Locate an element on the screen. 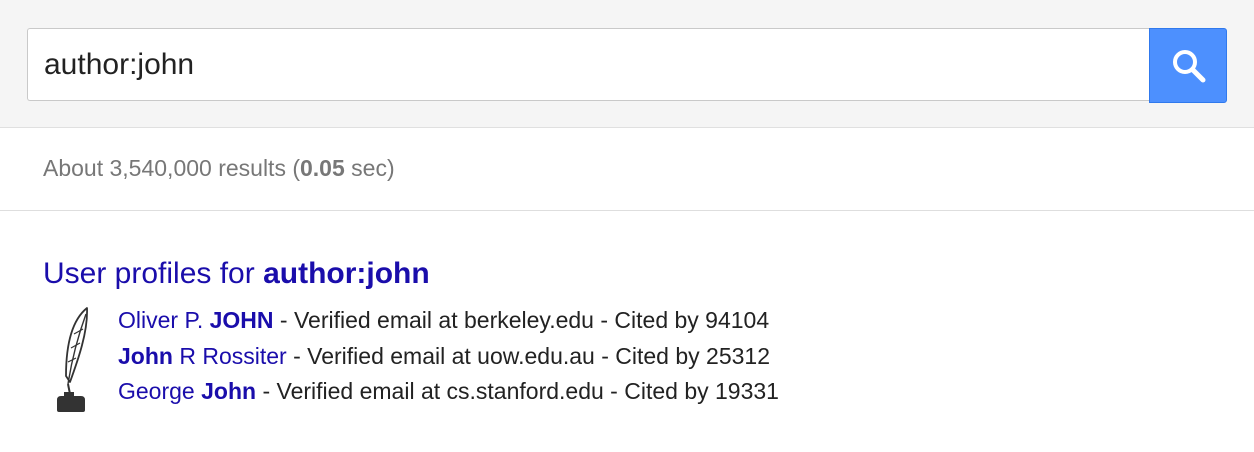 This screenshot has width=1254, height=452. search-input is located at coordinates (589, 64).